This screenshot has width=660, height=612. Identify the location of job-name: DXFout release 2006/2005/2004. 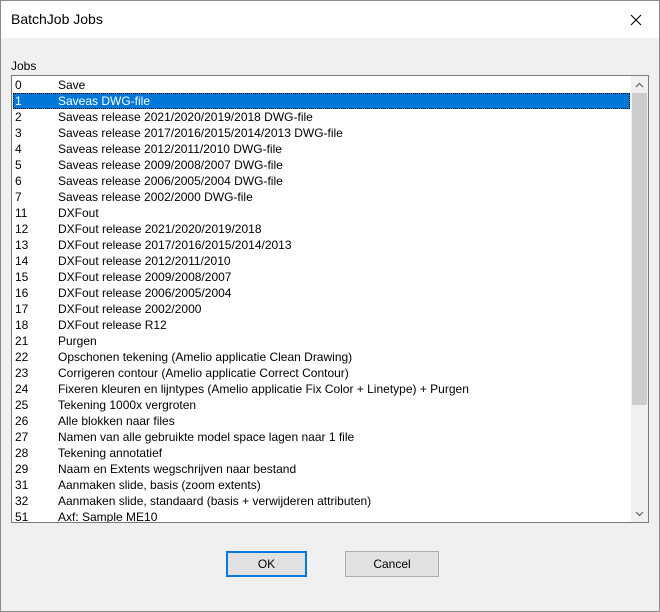
(145, 293).